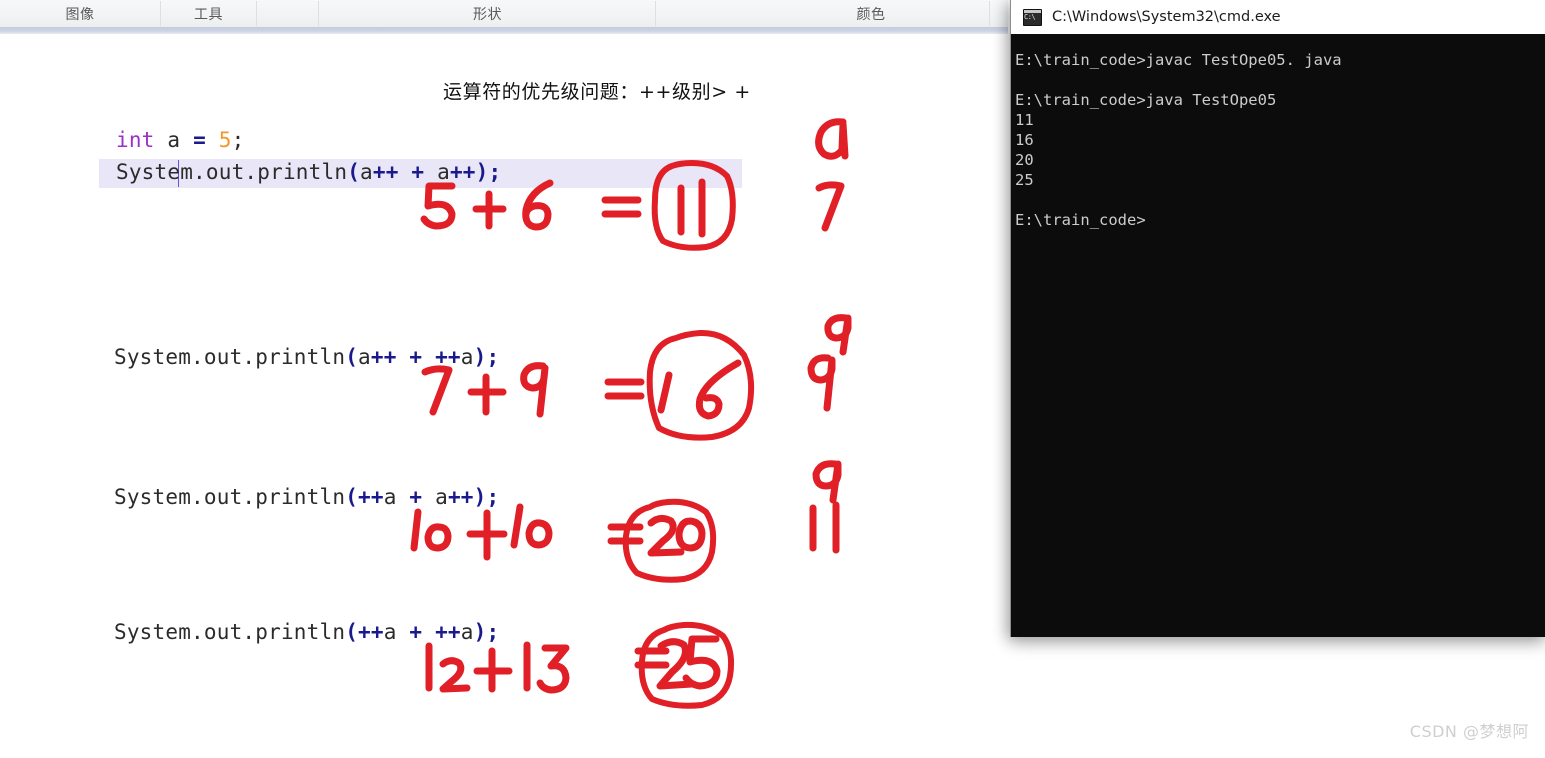  What do you see at coordinates (1146, 100) in the screenshot?
I see `cmd-output-line-2: E:\train_code>java TestOpe05` at bounding box center [1146, 100].